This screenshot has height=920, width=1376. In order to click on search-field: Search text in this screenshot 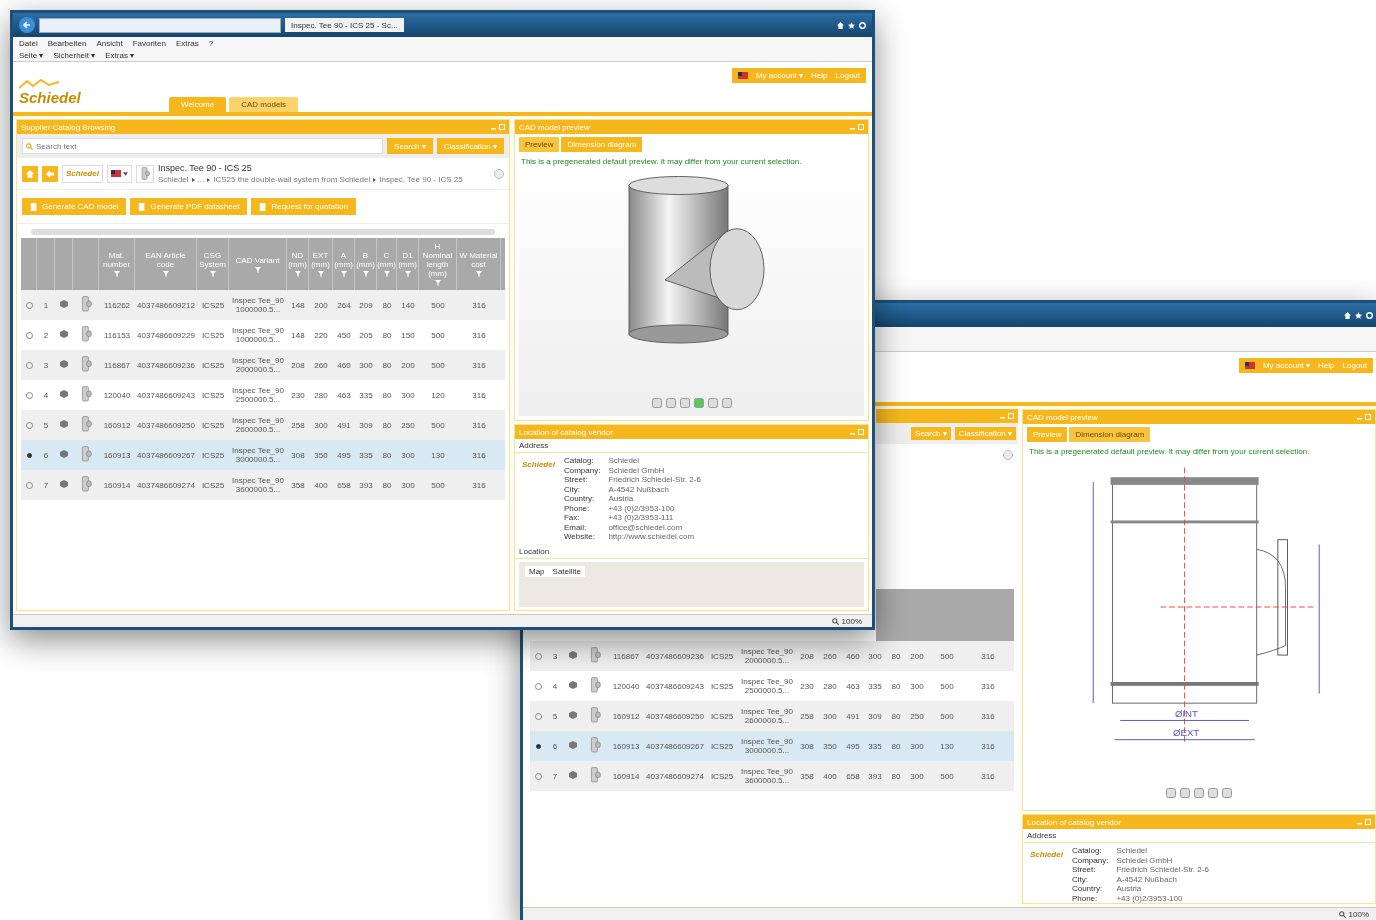, I will do `click(203, 146)`.